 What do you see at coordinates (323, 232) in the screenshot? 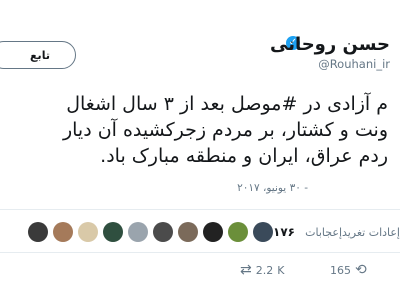
I see `likes-stat-label: إعجابات` at bounding box center [323, 232].